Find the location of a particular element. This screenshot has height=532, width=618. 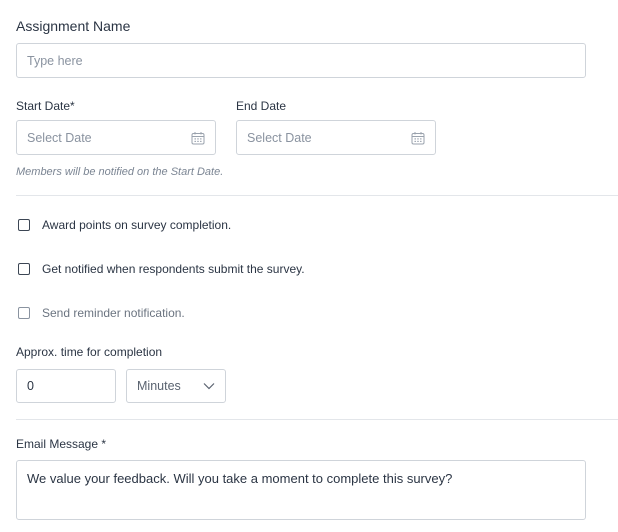

end-date-label: End Date is located at coordinates (261, 106).